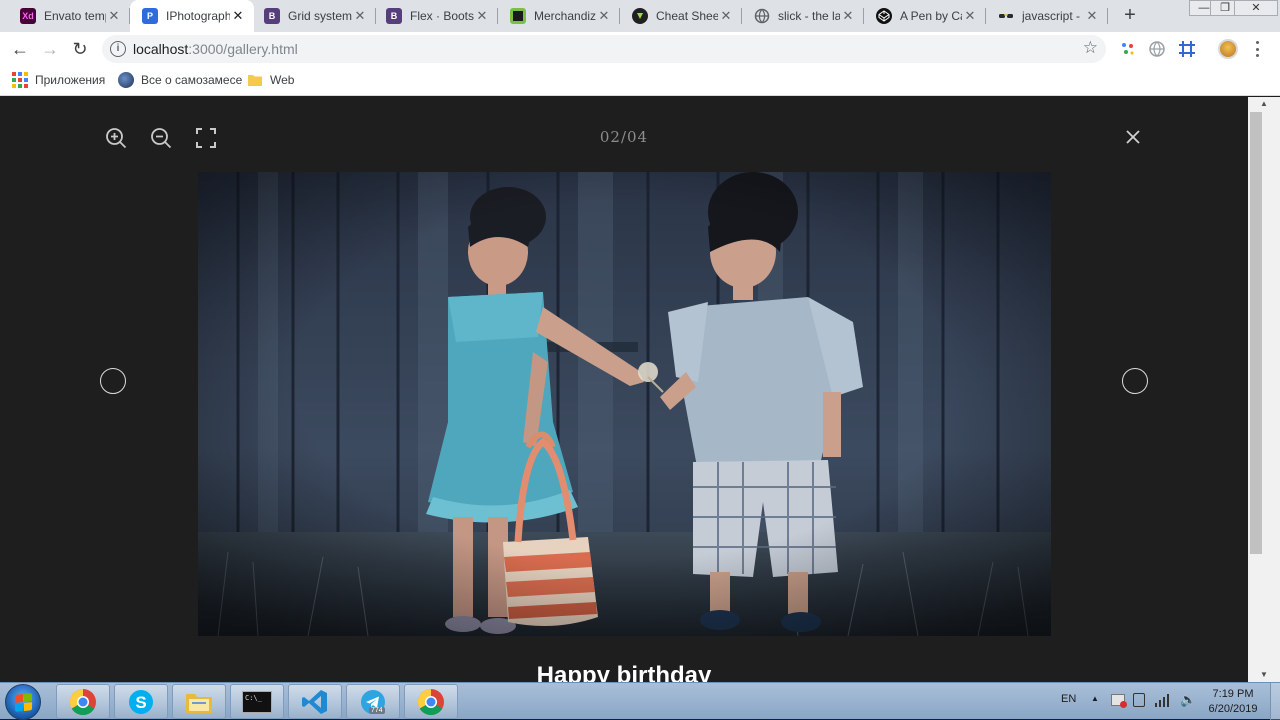 The width and height of the screenshot is (1280, 720). I want to click on scroll-down-arrow: ▼, so click(1264, 675).